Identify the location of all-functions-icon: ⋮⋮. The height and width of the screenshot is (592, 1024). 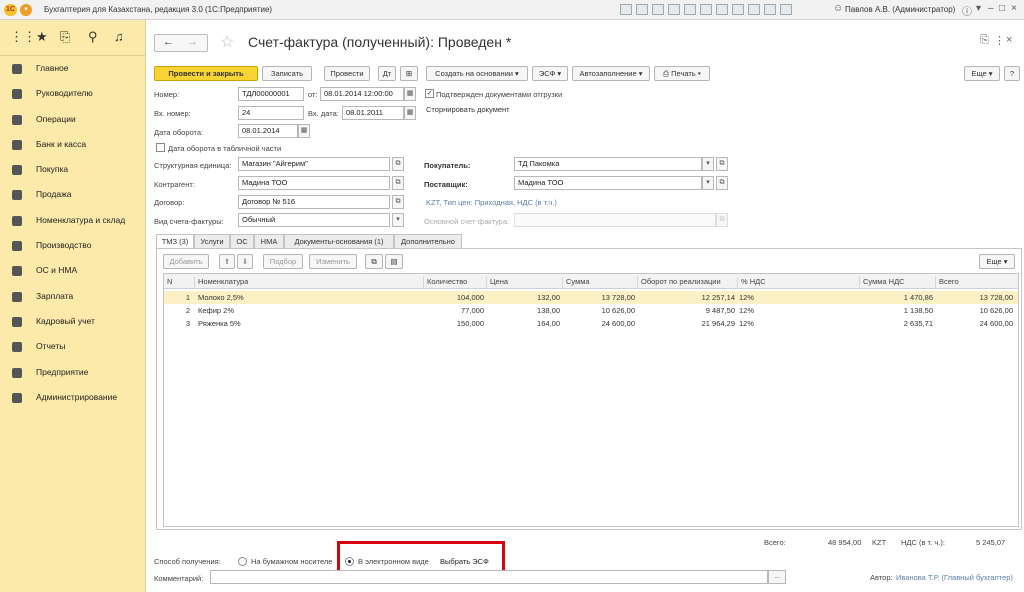
(23, 37).